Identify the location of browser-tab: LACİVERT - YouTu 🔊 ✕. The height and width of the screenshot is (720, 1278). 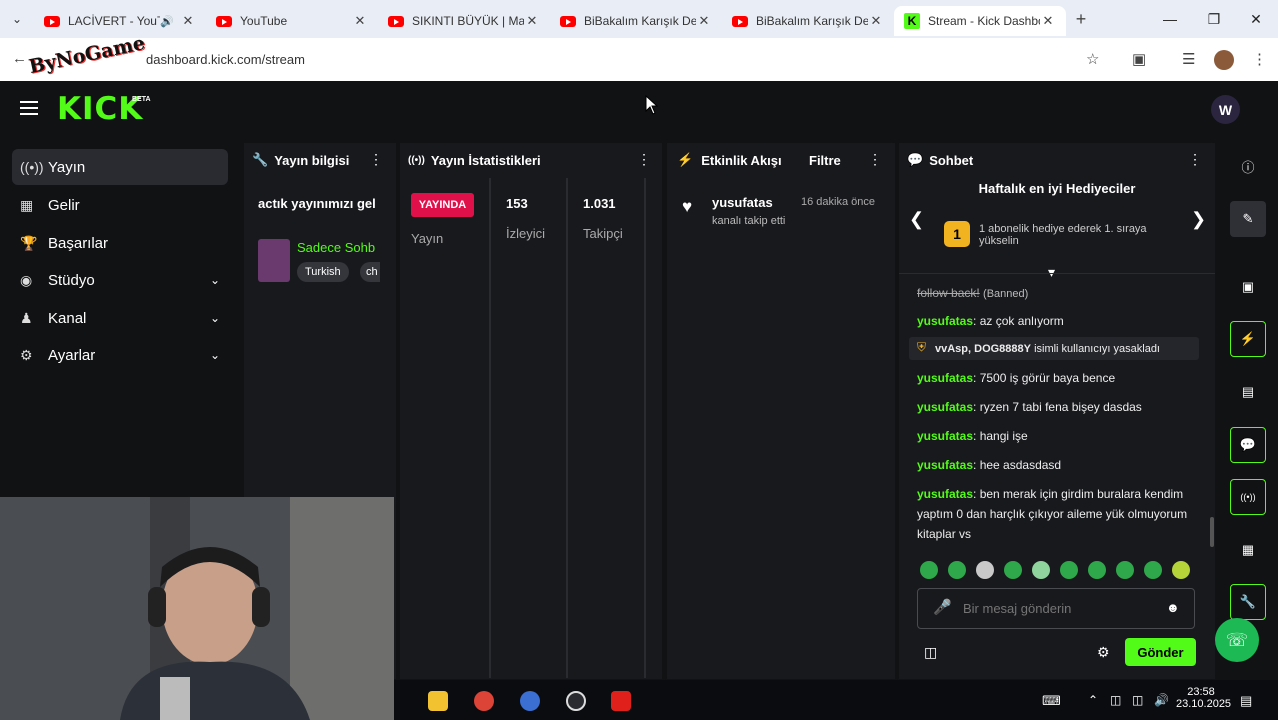
(120, 21).